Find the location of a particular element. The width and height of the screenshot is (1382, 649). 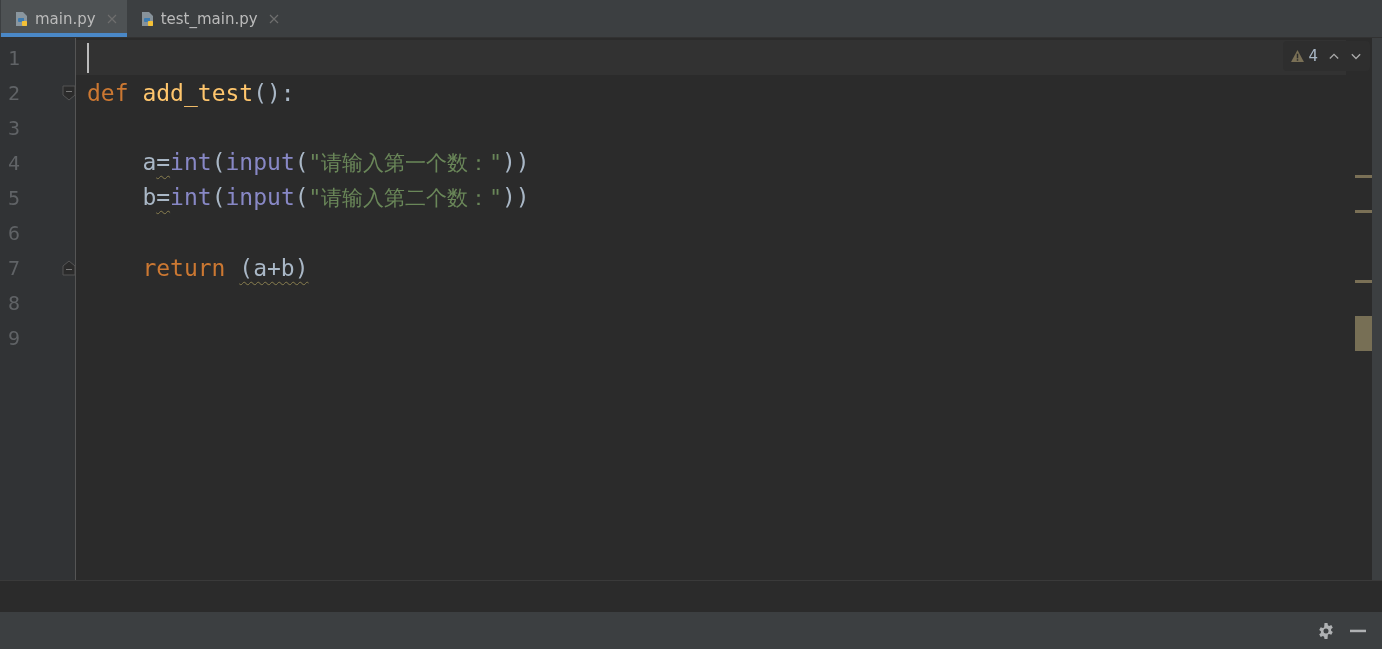

warning-icon is located at coordinates (1298, 56).